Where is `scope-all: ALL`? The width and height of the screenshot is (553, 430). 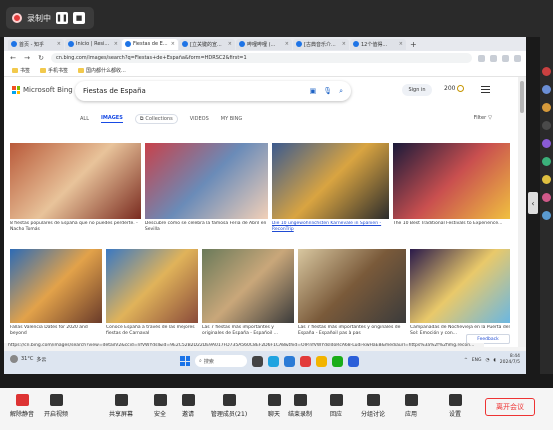 scope-all: ALL is located at coordinates (84, 119).